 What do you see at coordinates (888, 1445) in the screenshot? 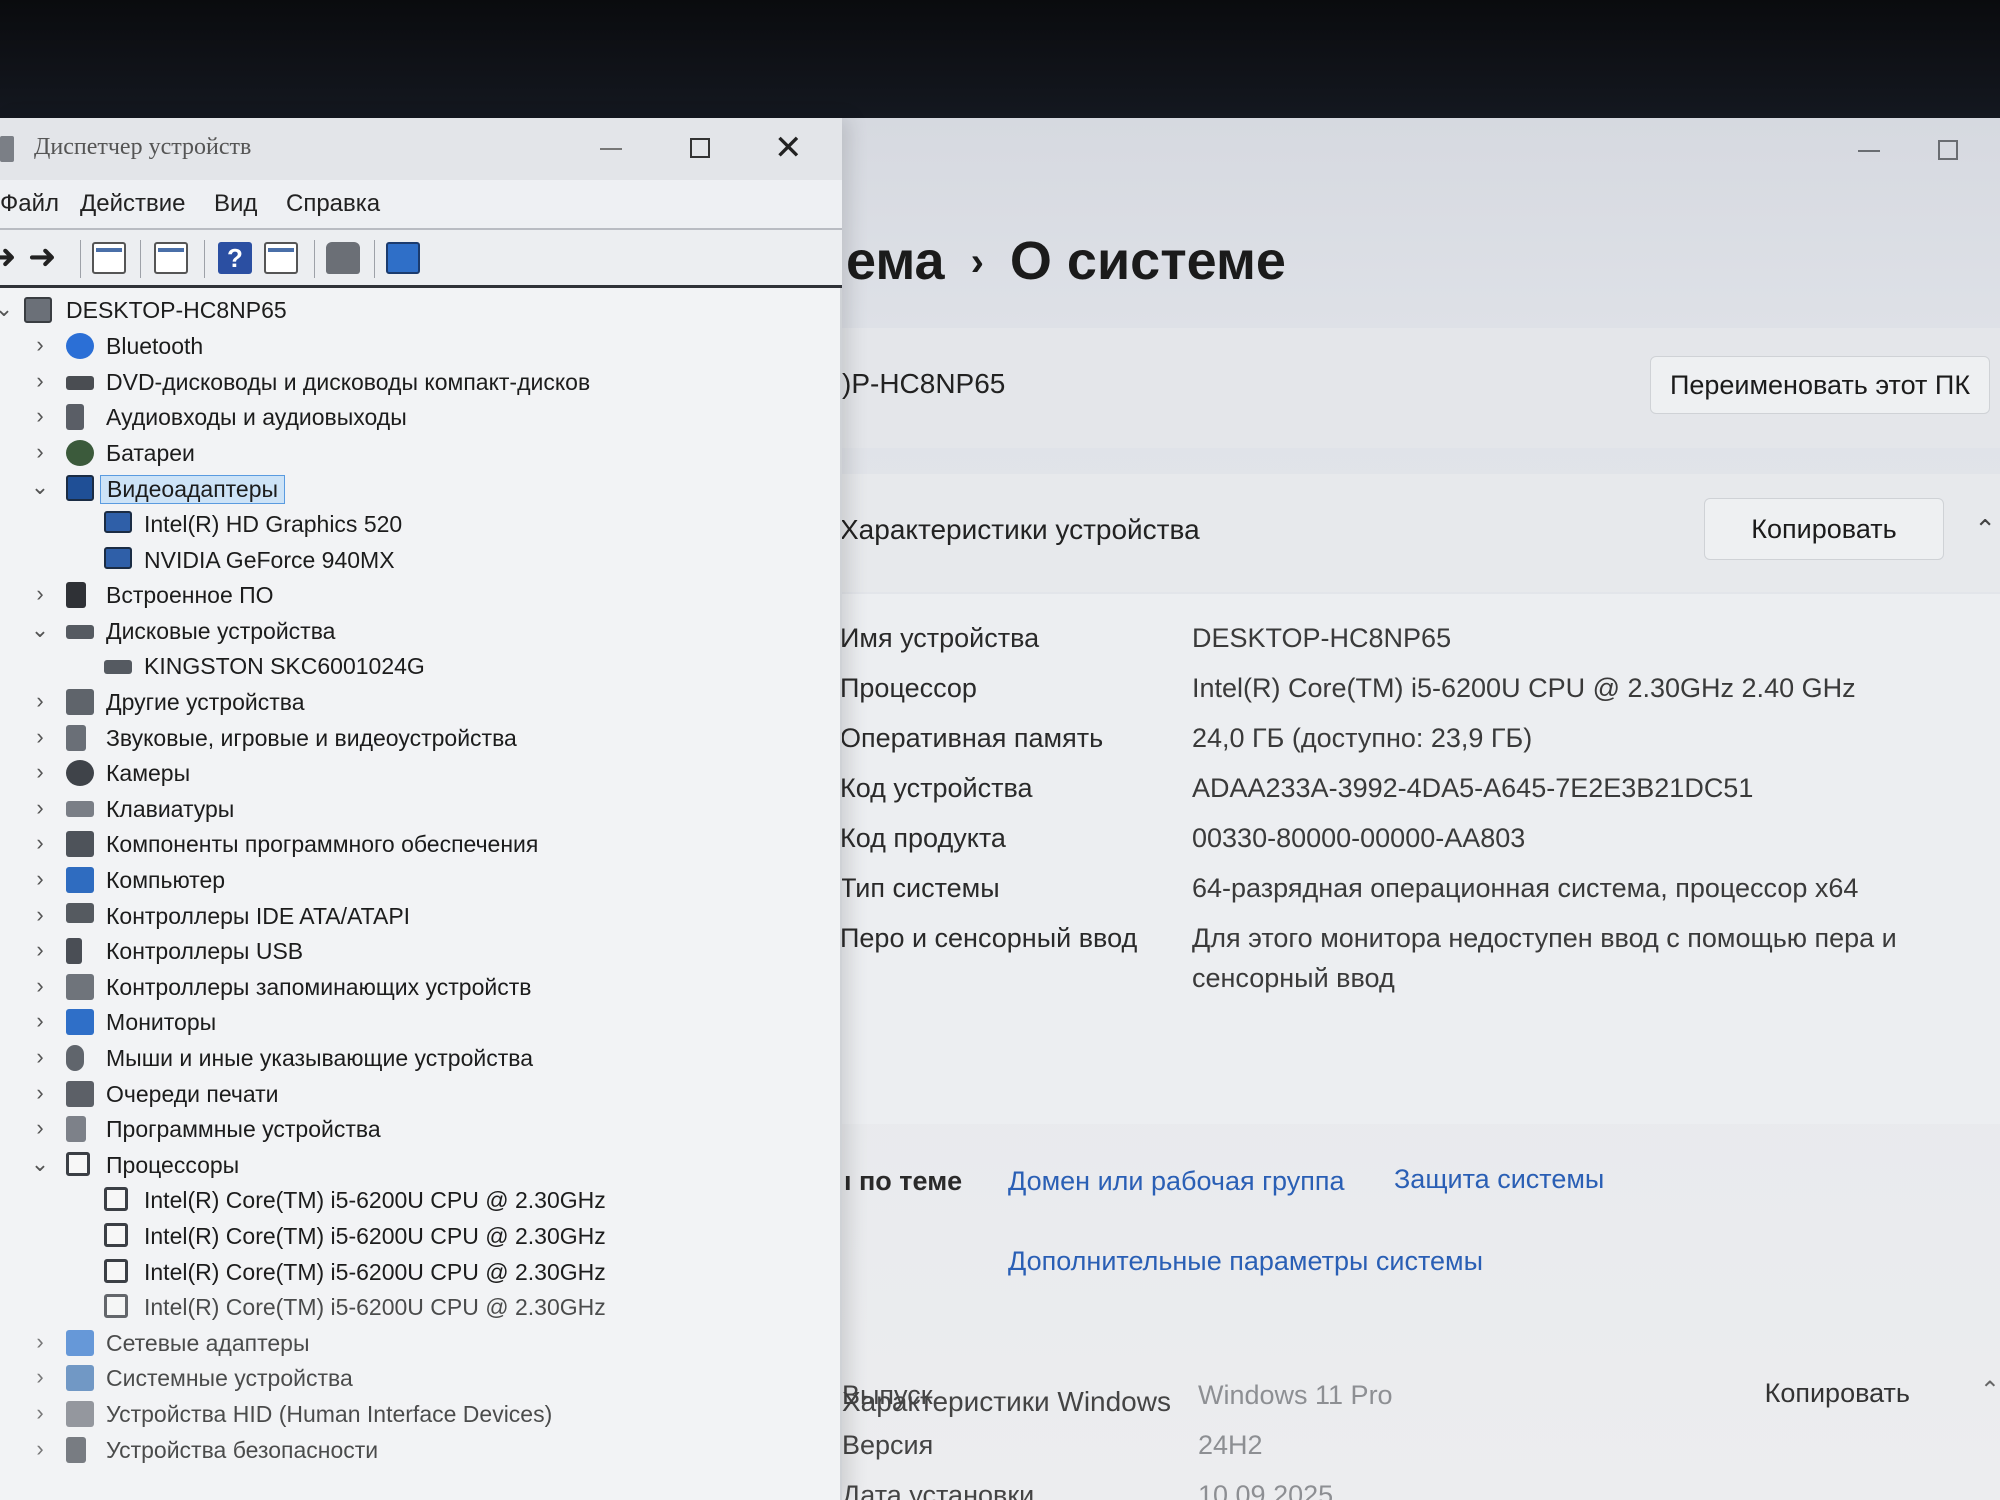
I see `spec-key: Версия` at bounding box center [888, 1445].